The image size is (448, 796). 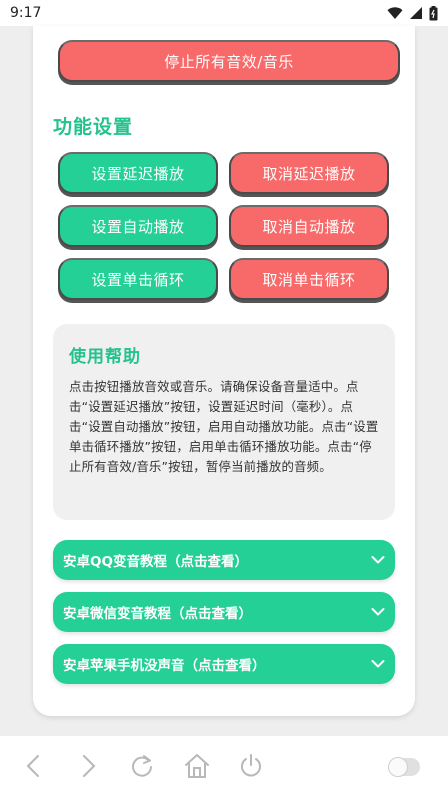 What do you see at coordinates (251, 766) in the screenshot?
I see `power-icon` at bounding box center [251, 766].